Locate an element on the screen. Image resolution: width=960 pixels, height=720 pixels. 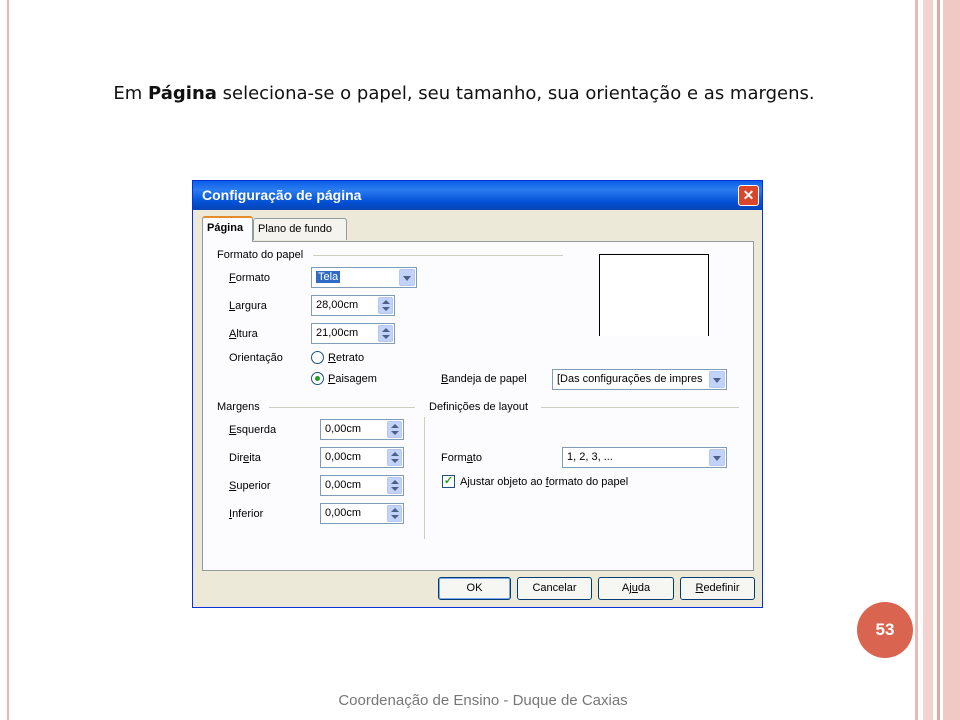
margin-right-pre: Dir is located at coordinates (236, 458).